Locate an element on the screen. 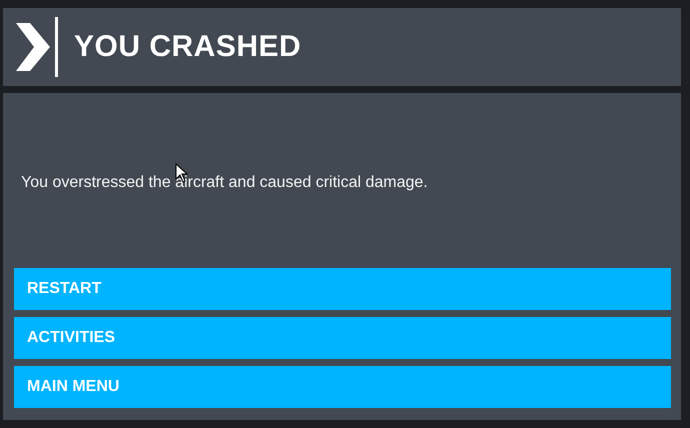  dialog-title: YOU CRASHED is located at coordinates (188, 47).